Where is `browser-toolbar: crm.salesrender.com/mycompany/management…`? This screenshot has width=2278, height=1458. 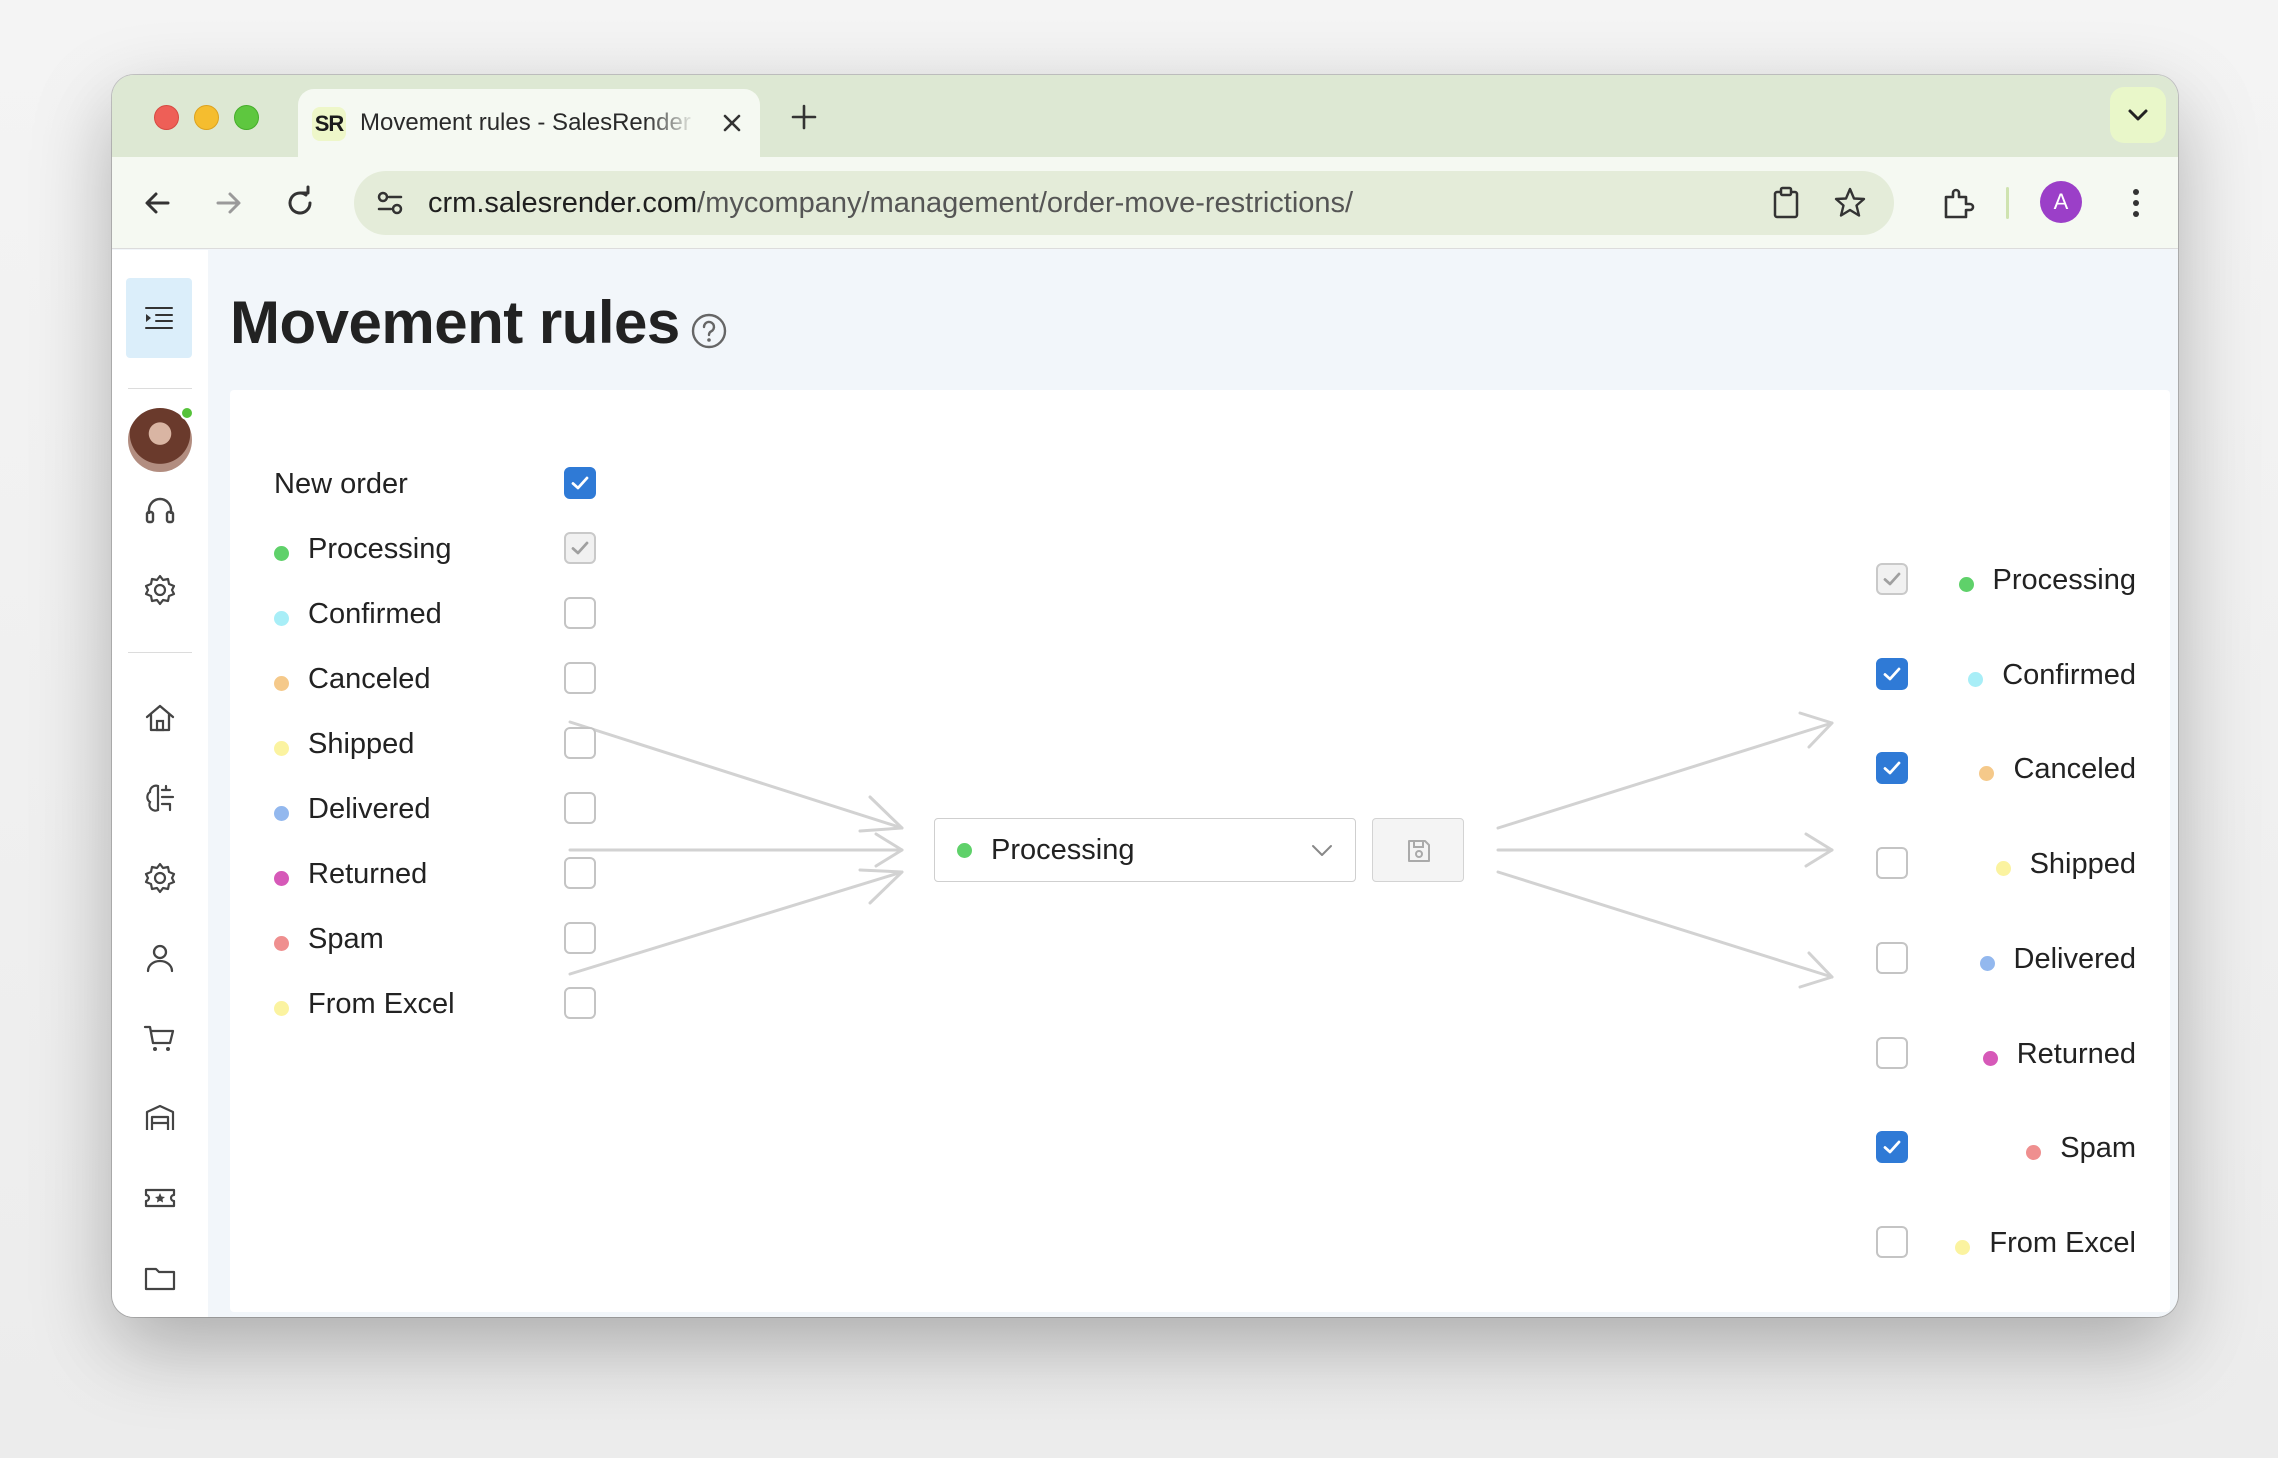 browser-toolbar: crm.salesrender.com/mycompany/management… is located at coordinates (1145, 203).